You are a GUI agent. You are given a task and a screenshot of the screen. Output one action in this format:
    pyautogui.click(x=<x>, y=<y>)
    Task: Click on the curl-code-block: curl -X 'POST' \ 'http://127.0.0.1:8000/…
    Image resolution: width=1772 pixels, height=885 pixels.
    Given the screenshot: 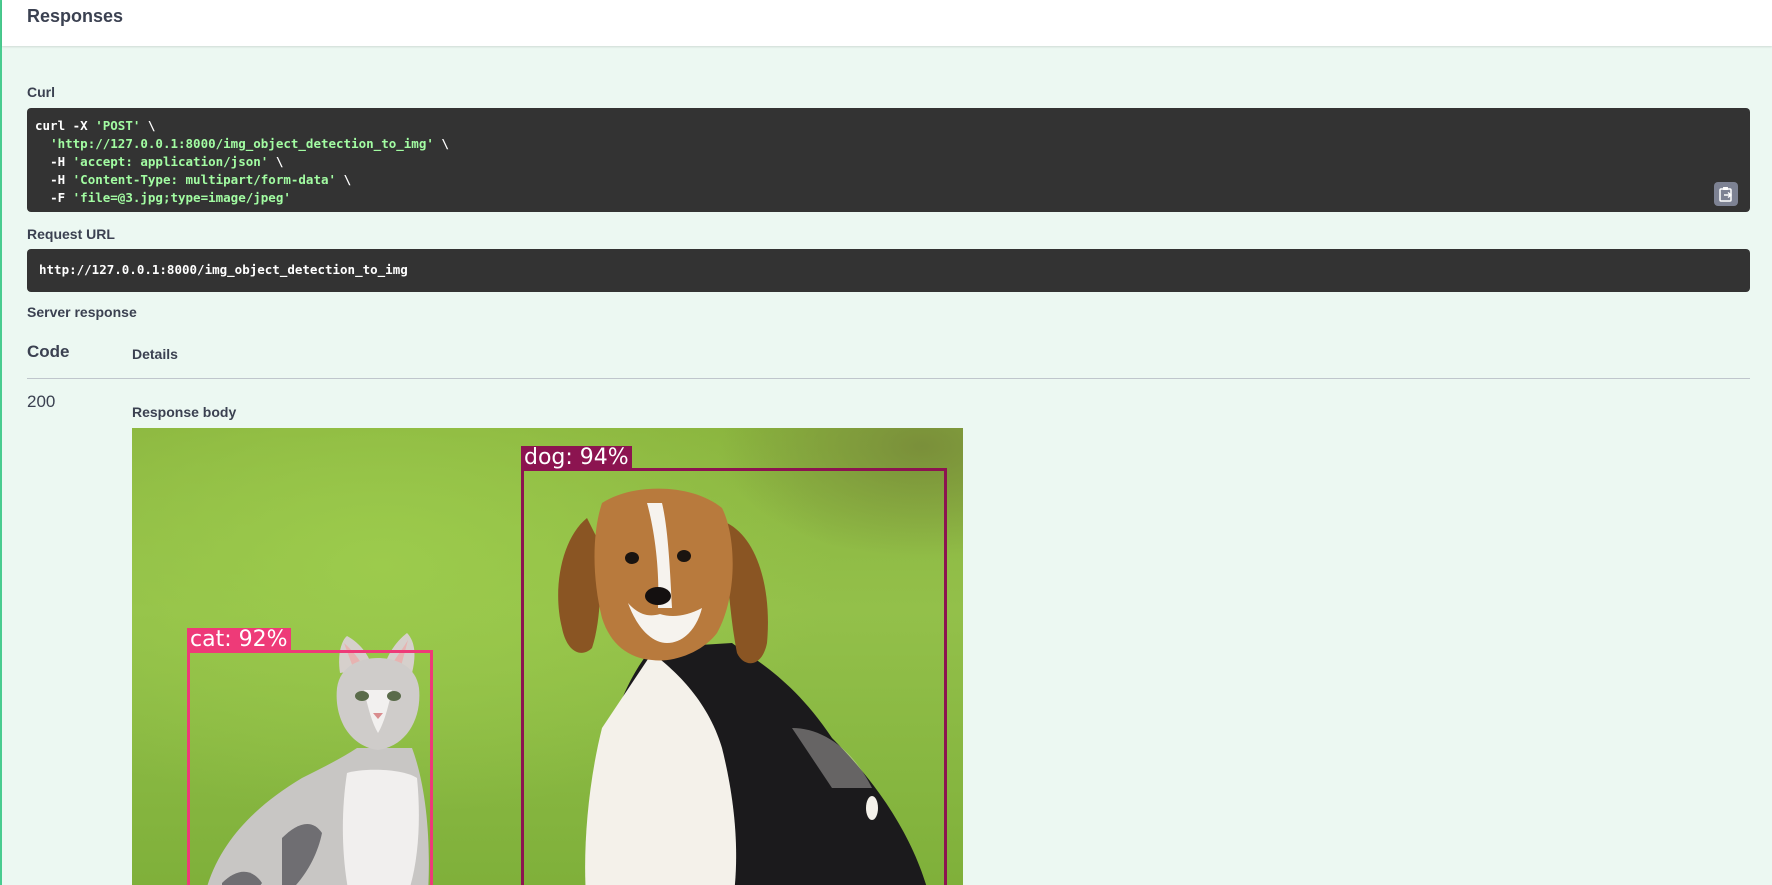 What is the action you would take?
    pyautogui.click(x=888, y=160)
    